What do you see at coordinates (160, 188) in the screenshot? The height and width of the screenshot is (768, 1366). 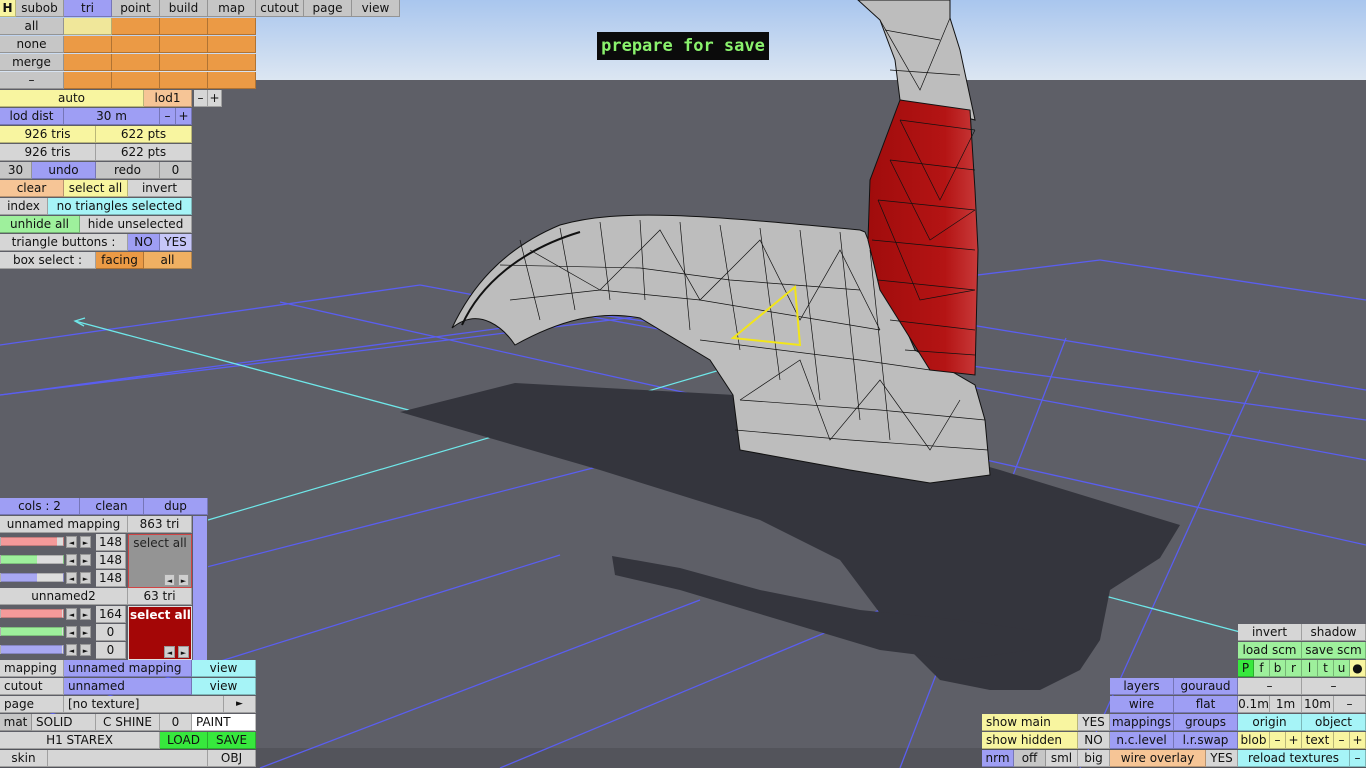 I see `invert-selection-button: invert` at bounding box center [160, 188].